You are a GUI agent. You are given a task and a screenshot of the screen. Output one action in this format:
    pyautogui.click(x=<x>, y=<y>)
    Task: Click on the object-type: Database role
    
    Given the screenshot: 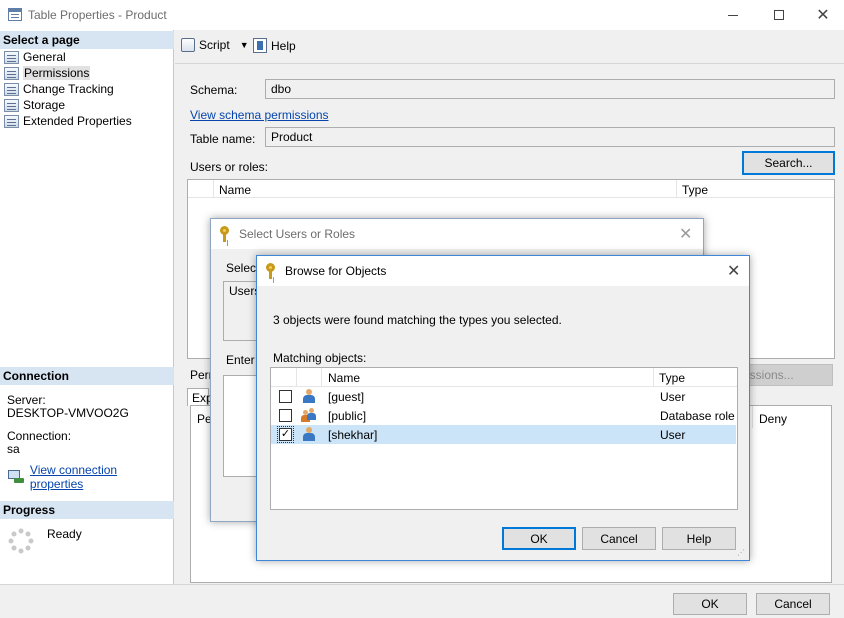 What is the action you would take?
    pyautogui.click(x=697, y=416)
    